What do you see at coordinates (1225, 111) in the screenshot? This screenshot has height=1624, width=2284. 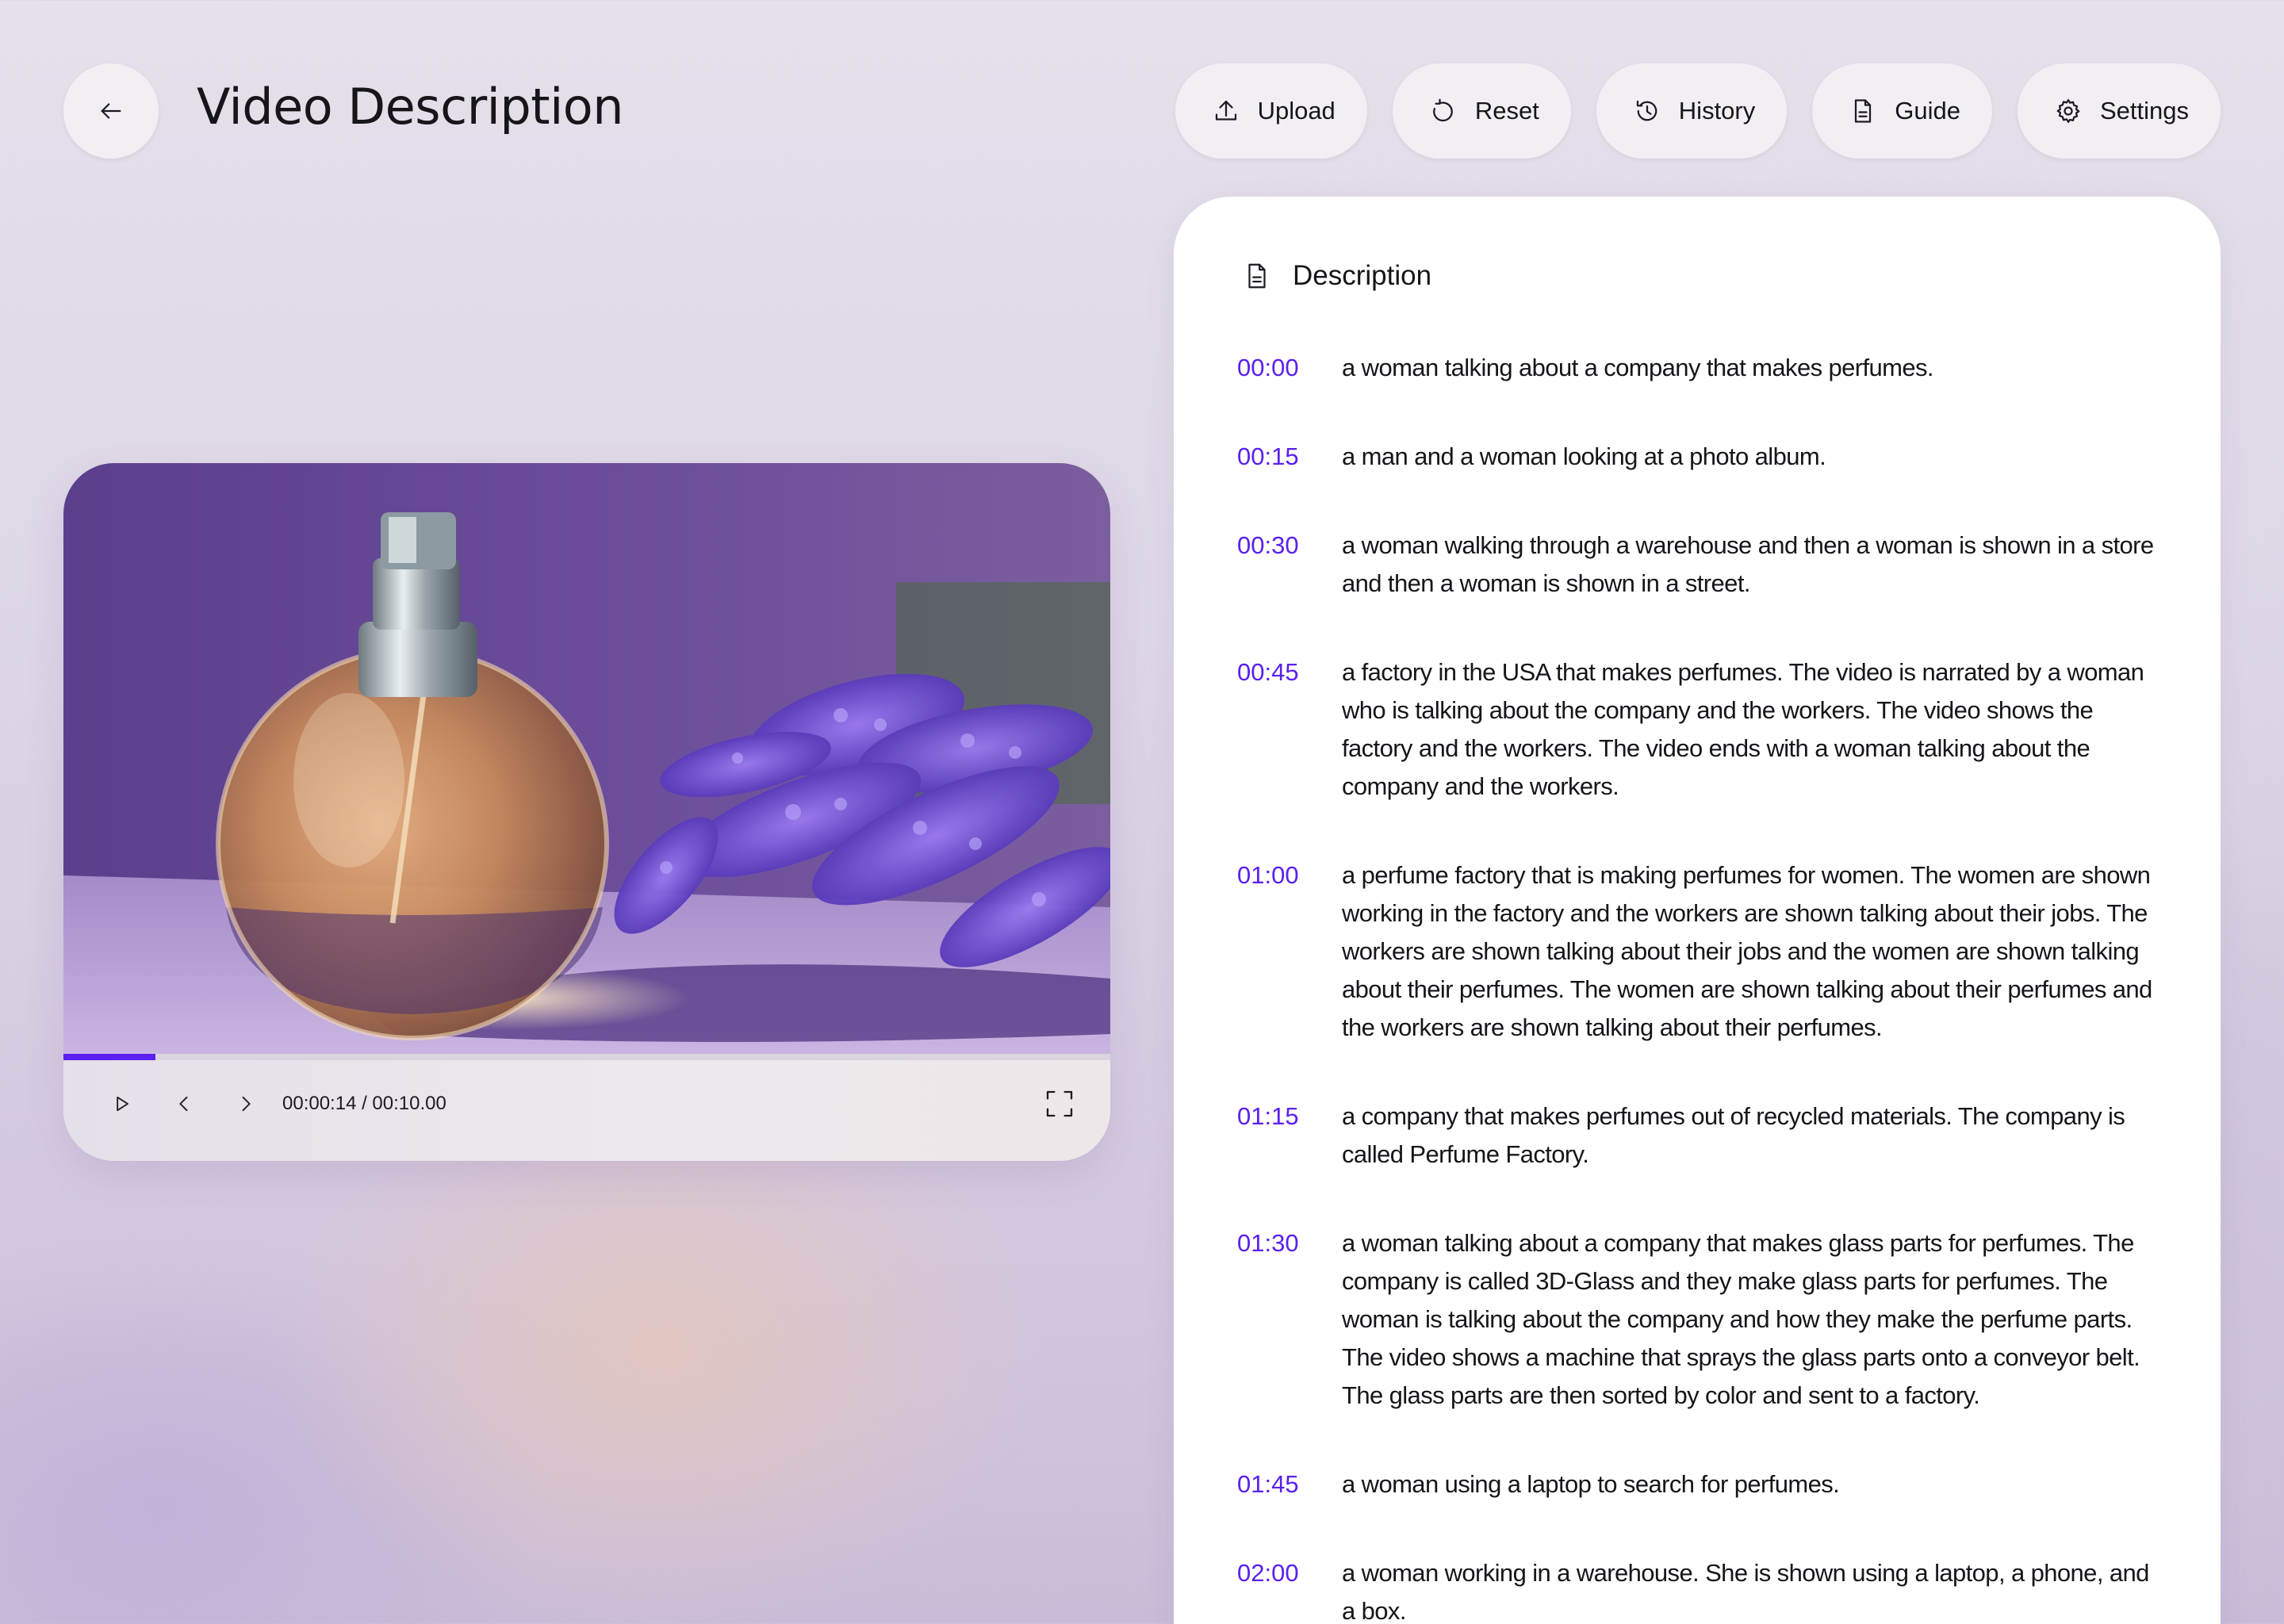 I see `upload-icon` at bounding box center [1225, 111].